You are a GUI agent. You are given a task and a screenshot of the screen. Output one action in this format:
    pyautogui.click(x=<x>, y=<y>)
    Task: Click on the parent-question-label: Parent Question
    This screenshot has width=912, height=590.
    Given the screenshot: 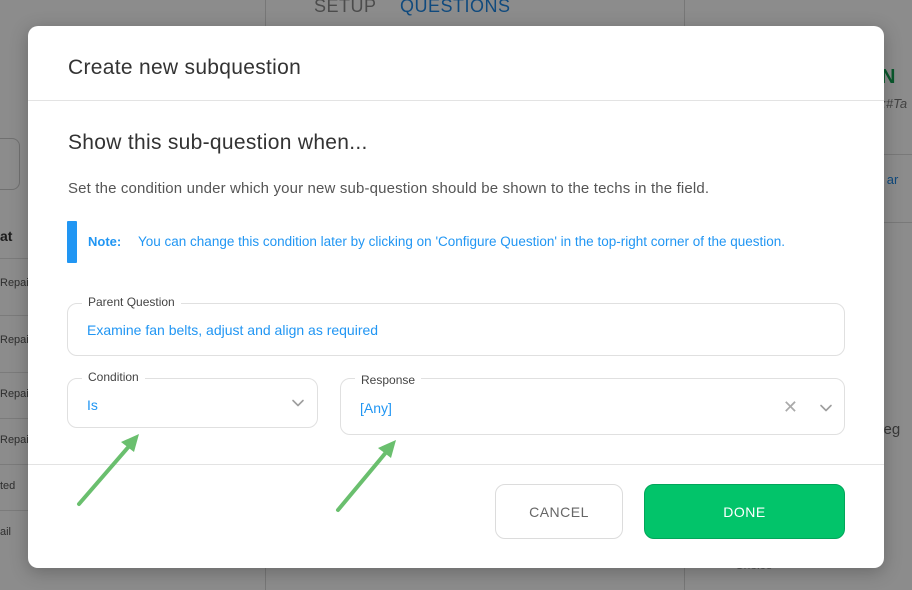 What is the action you would take?
    pyautogui.click(x=131, y=302)
    